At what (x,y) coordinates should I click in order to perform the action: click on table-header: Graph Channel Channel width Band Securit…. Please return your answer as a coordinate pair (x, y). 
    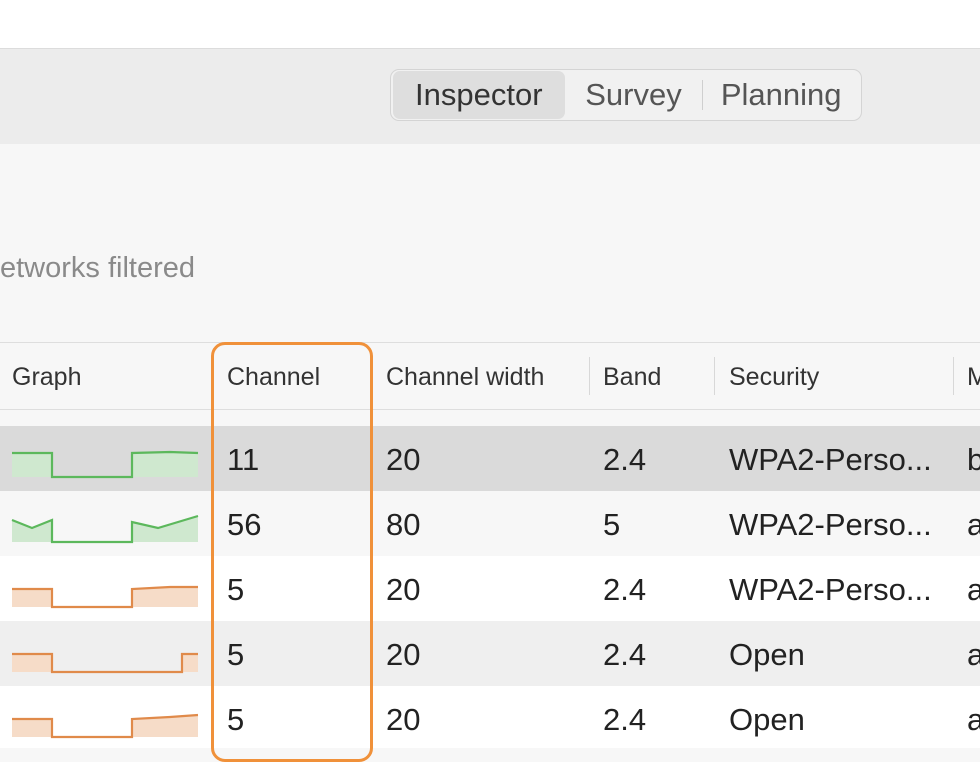
    Looking at the image, I should click on (490, 376).